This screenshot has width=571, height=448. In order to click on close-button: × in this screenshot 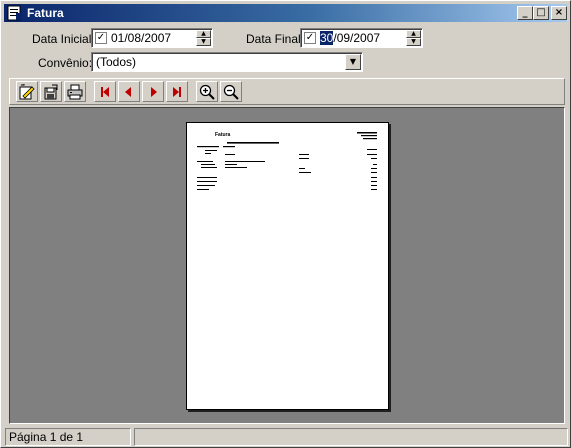, I will do `click(559, 13)`.